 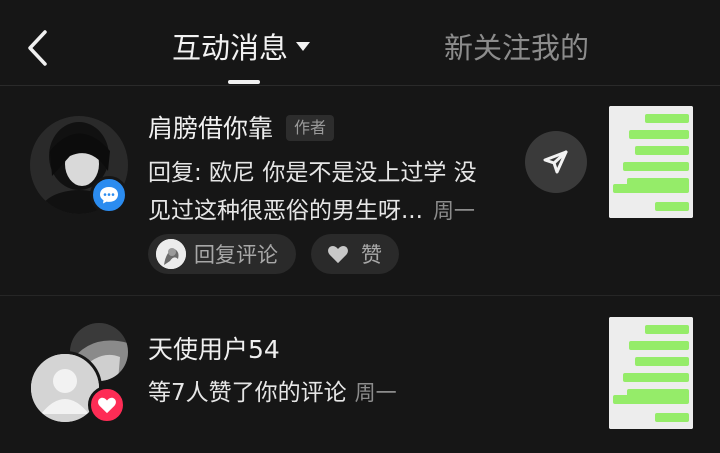 I want to click on like-message: 等7人赞了你的评论 周一, so click(x=272, y=393).